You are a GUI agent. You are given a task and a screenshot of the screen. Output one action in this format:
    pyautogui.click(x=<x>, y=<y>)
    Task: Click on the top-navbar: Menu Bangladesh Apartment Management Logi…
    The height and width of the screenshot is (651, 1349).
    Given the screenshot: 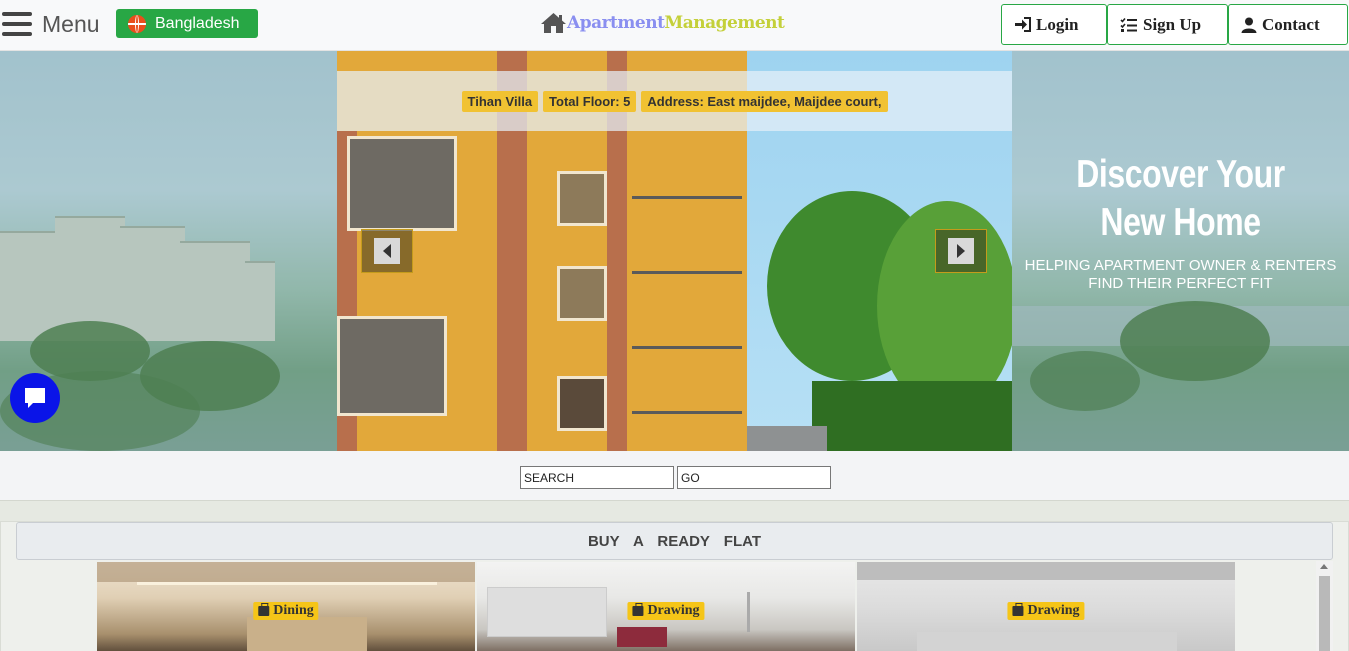 What is the action you would take?
    pyautogui.click(x=674, y=25)
    